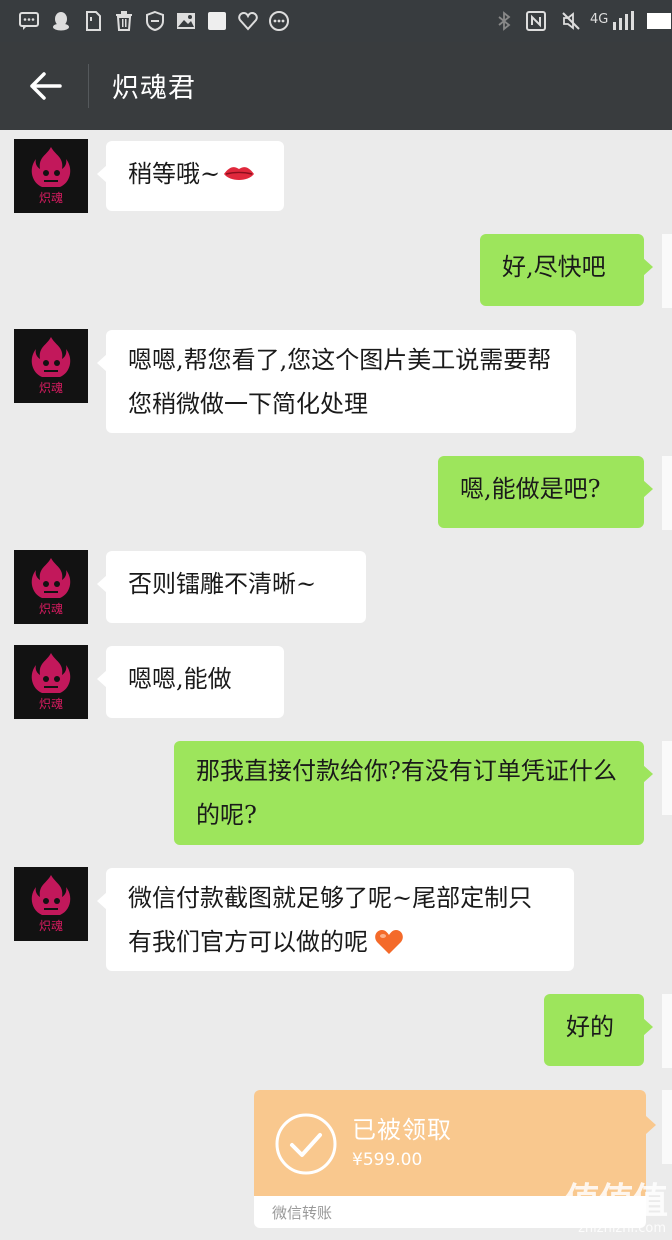 The width and height of the screenshot is (672, 1240). I want to click on message-bubble-incoming: 稍等哦~, so click(190, 176).